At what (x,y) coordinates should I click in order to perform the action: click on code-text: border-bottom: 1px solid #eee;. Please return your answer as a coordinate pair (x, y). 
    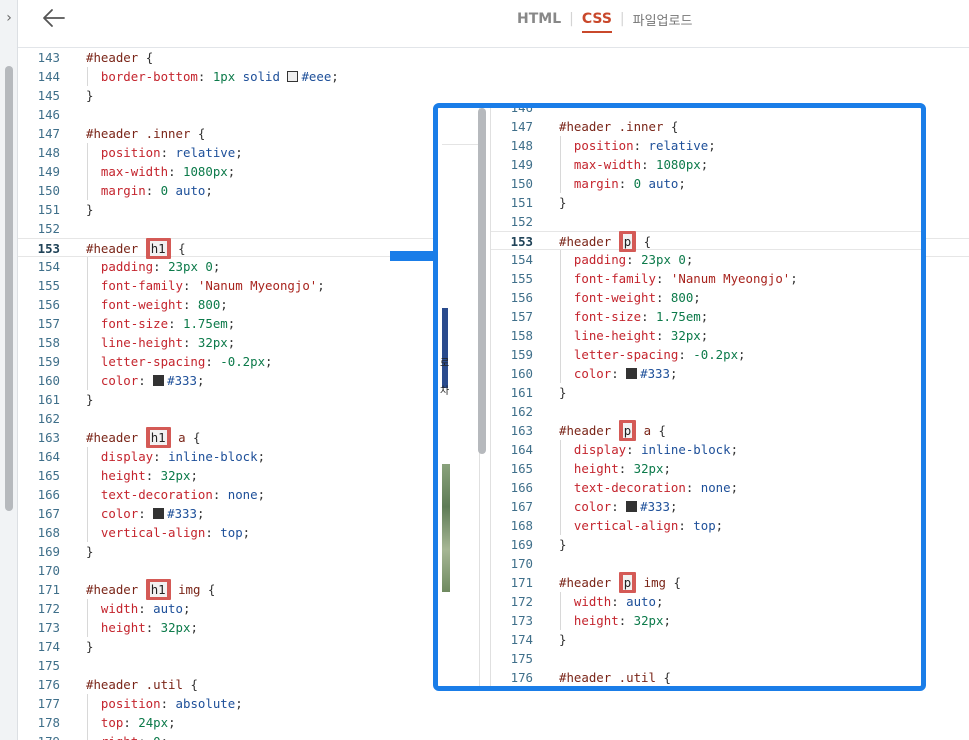
    Looking at the image, I should click on (212, 76).